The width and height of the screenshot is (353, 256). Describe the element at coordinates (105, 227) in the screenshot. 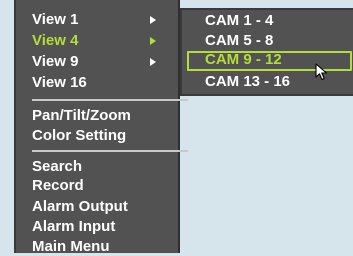

I see `menu-item-alarm-input: Alarm Input` at that location.